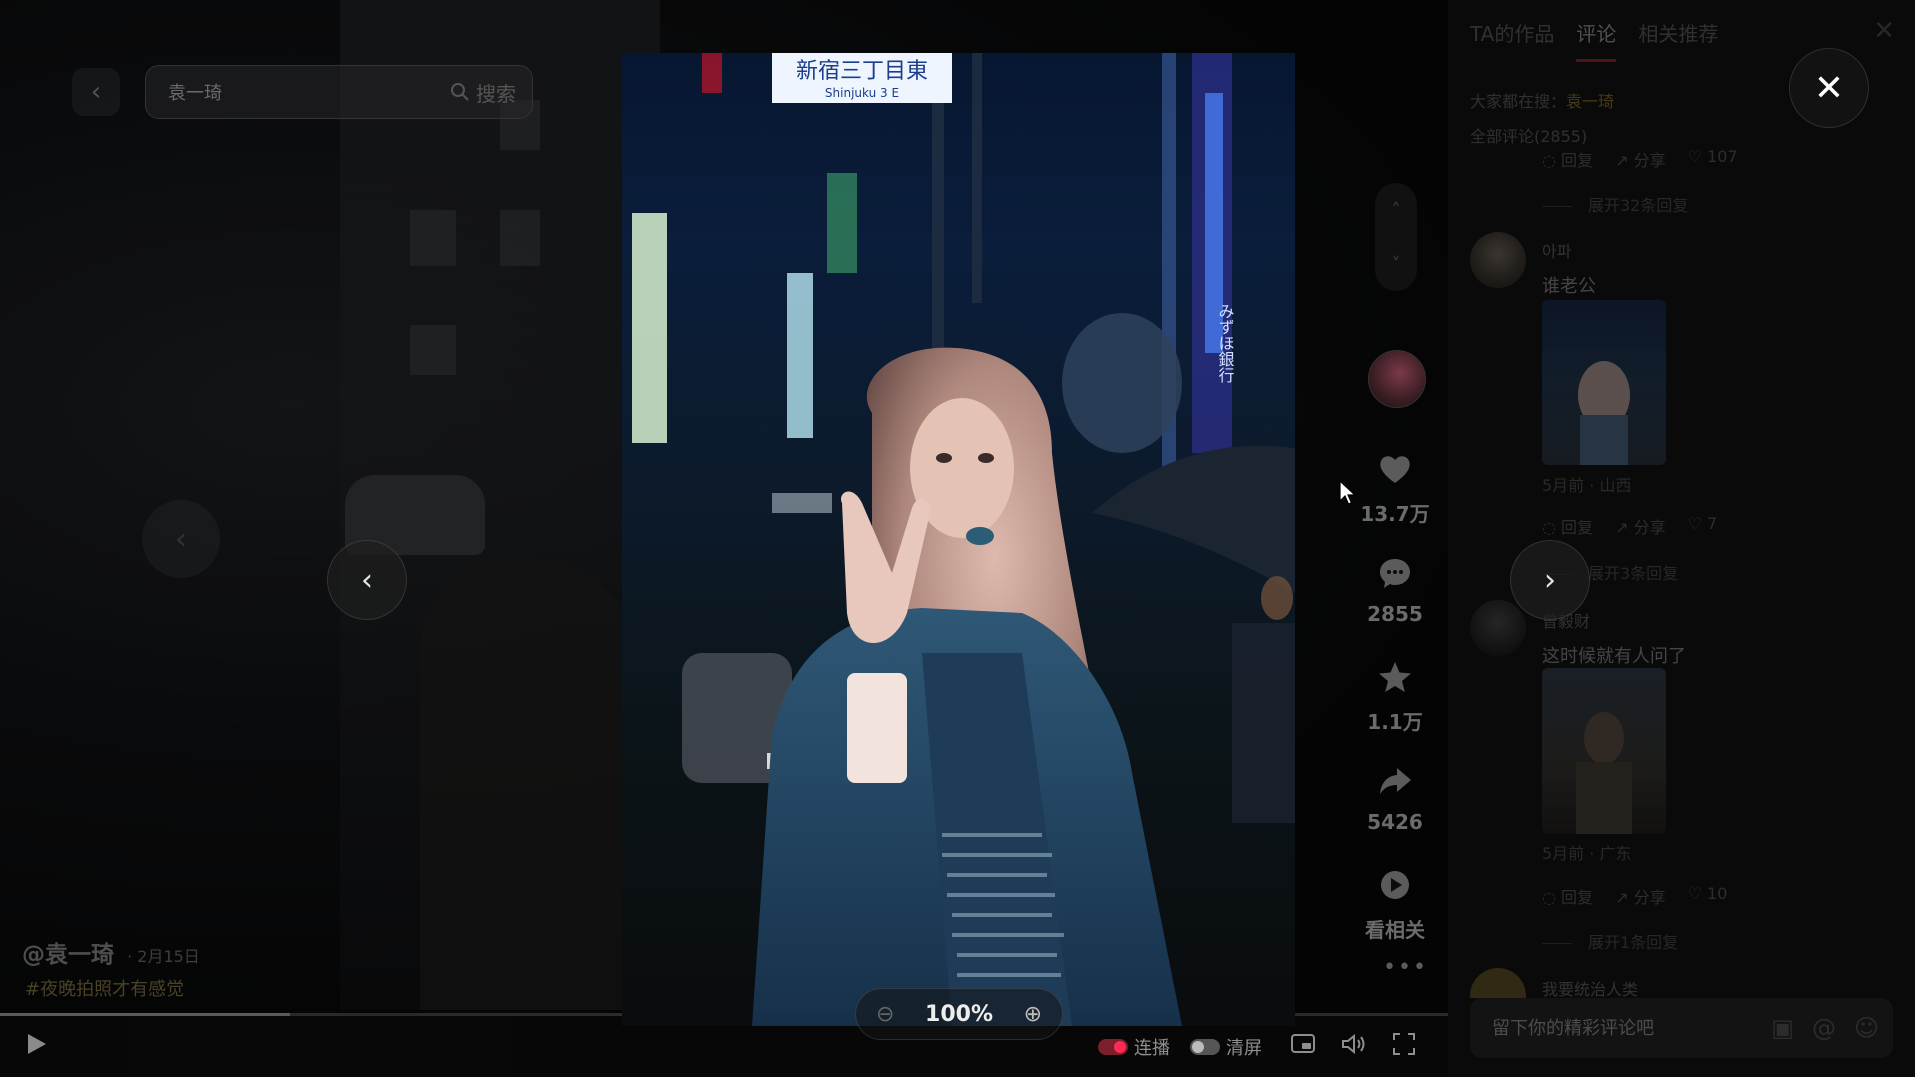 This screenshot has width=1915, height=1077. I want to click on autoplay-toggle: 连播, so click(1134, 1047).